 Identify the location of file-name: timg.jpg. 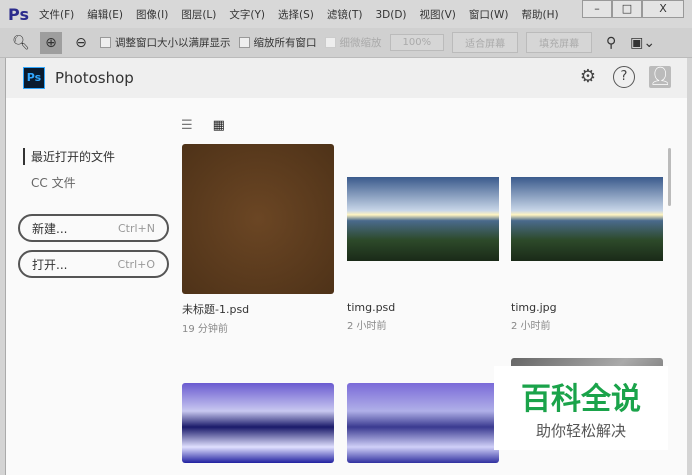
(534, 307).